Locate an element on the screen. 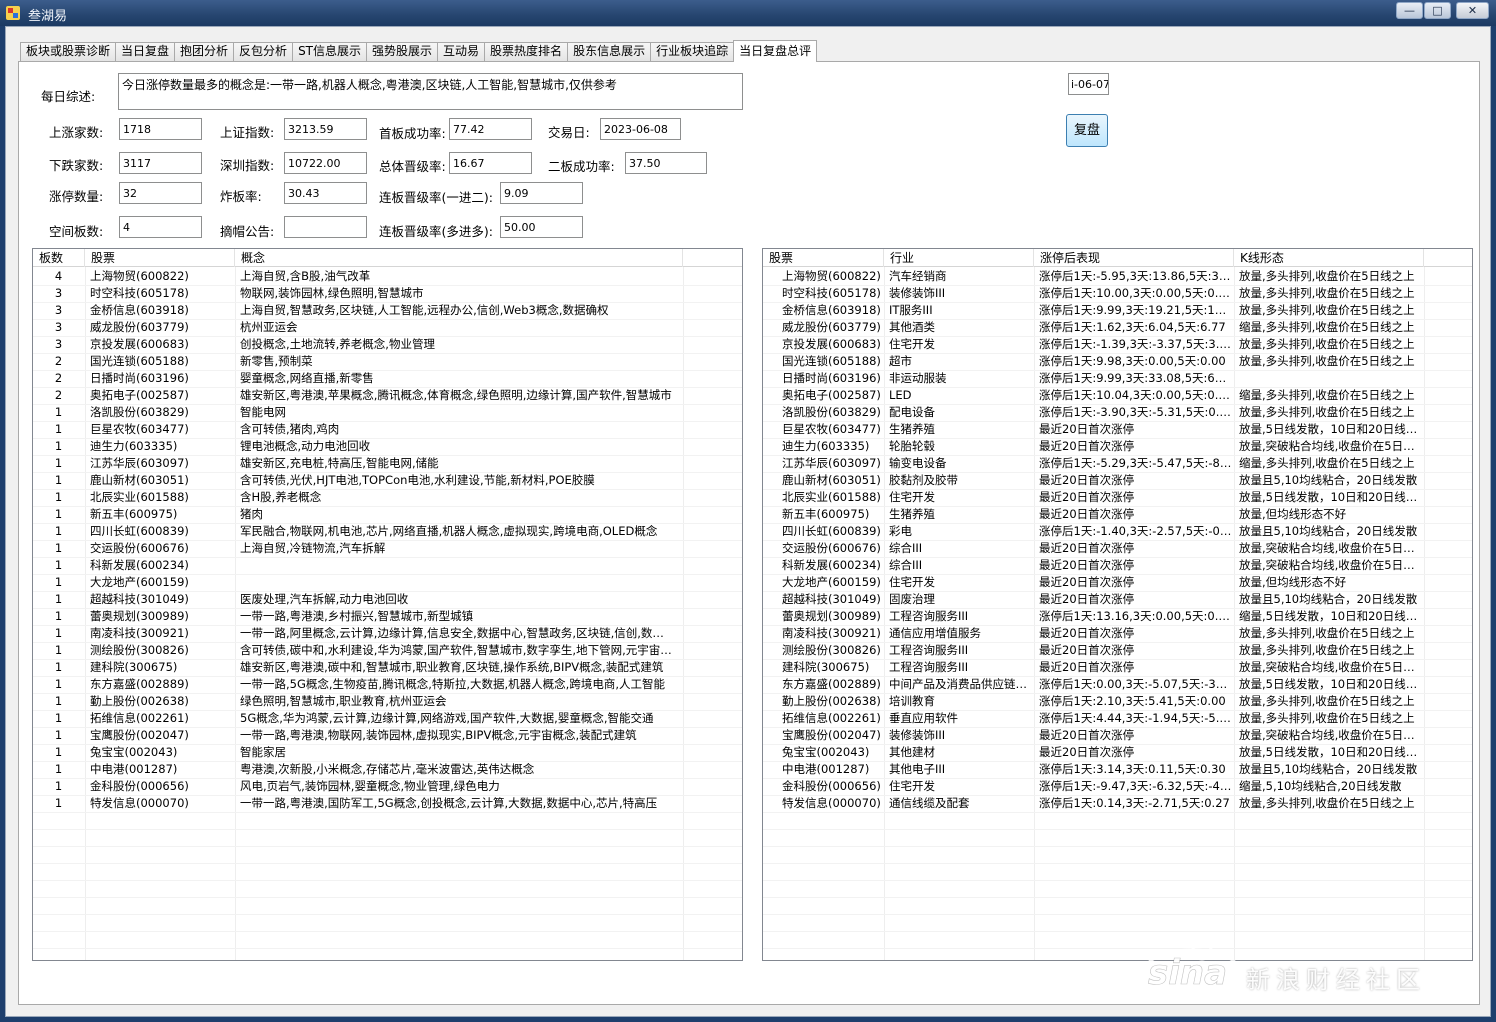  promo-multi-field: 50.00 is located at coordinates (541, 227).